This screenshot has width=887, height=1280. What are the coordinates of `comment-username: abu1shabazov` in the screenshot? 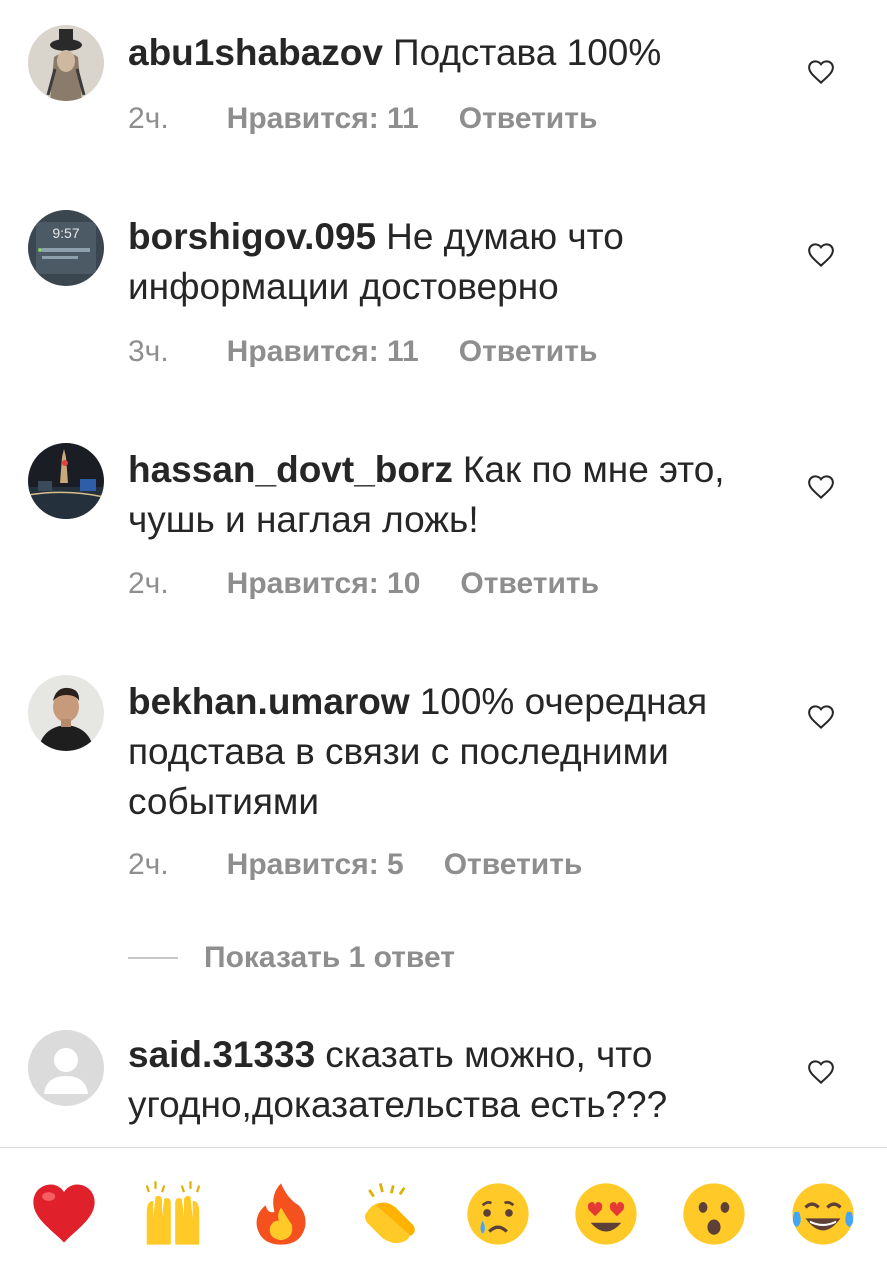 It's located at (255, 52).